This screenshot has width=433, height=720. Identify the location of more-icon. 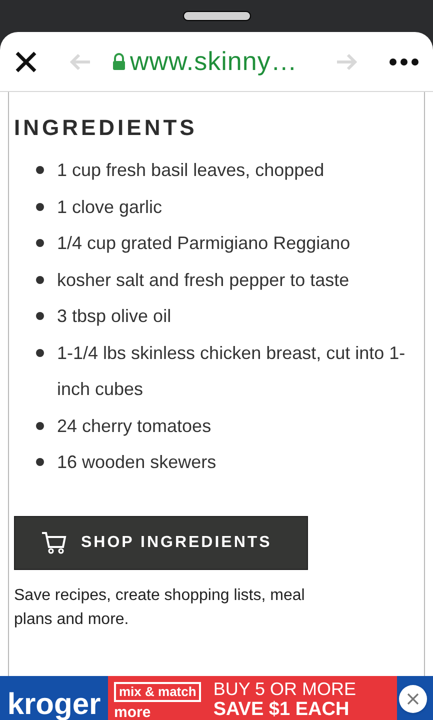
(404, 62).